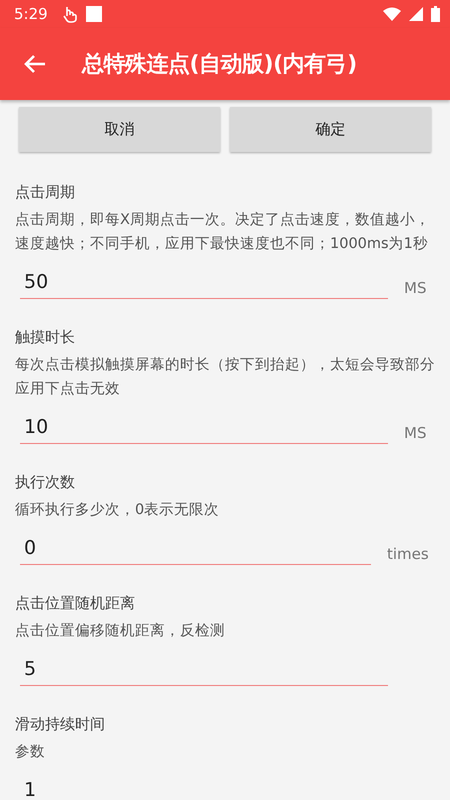 The width and height of the screenshot is (450, 800). Describe the element at coordinates (223, 232) in the screenshot. I see `setting-description: 点击周期，即每X周期点击一次。决定了点击速度，数值越小，速度越快；不同手机，应用下最快速度也不同；1000ms为1秒` at that location.